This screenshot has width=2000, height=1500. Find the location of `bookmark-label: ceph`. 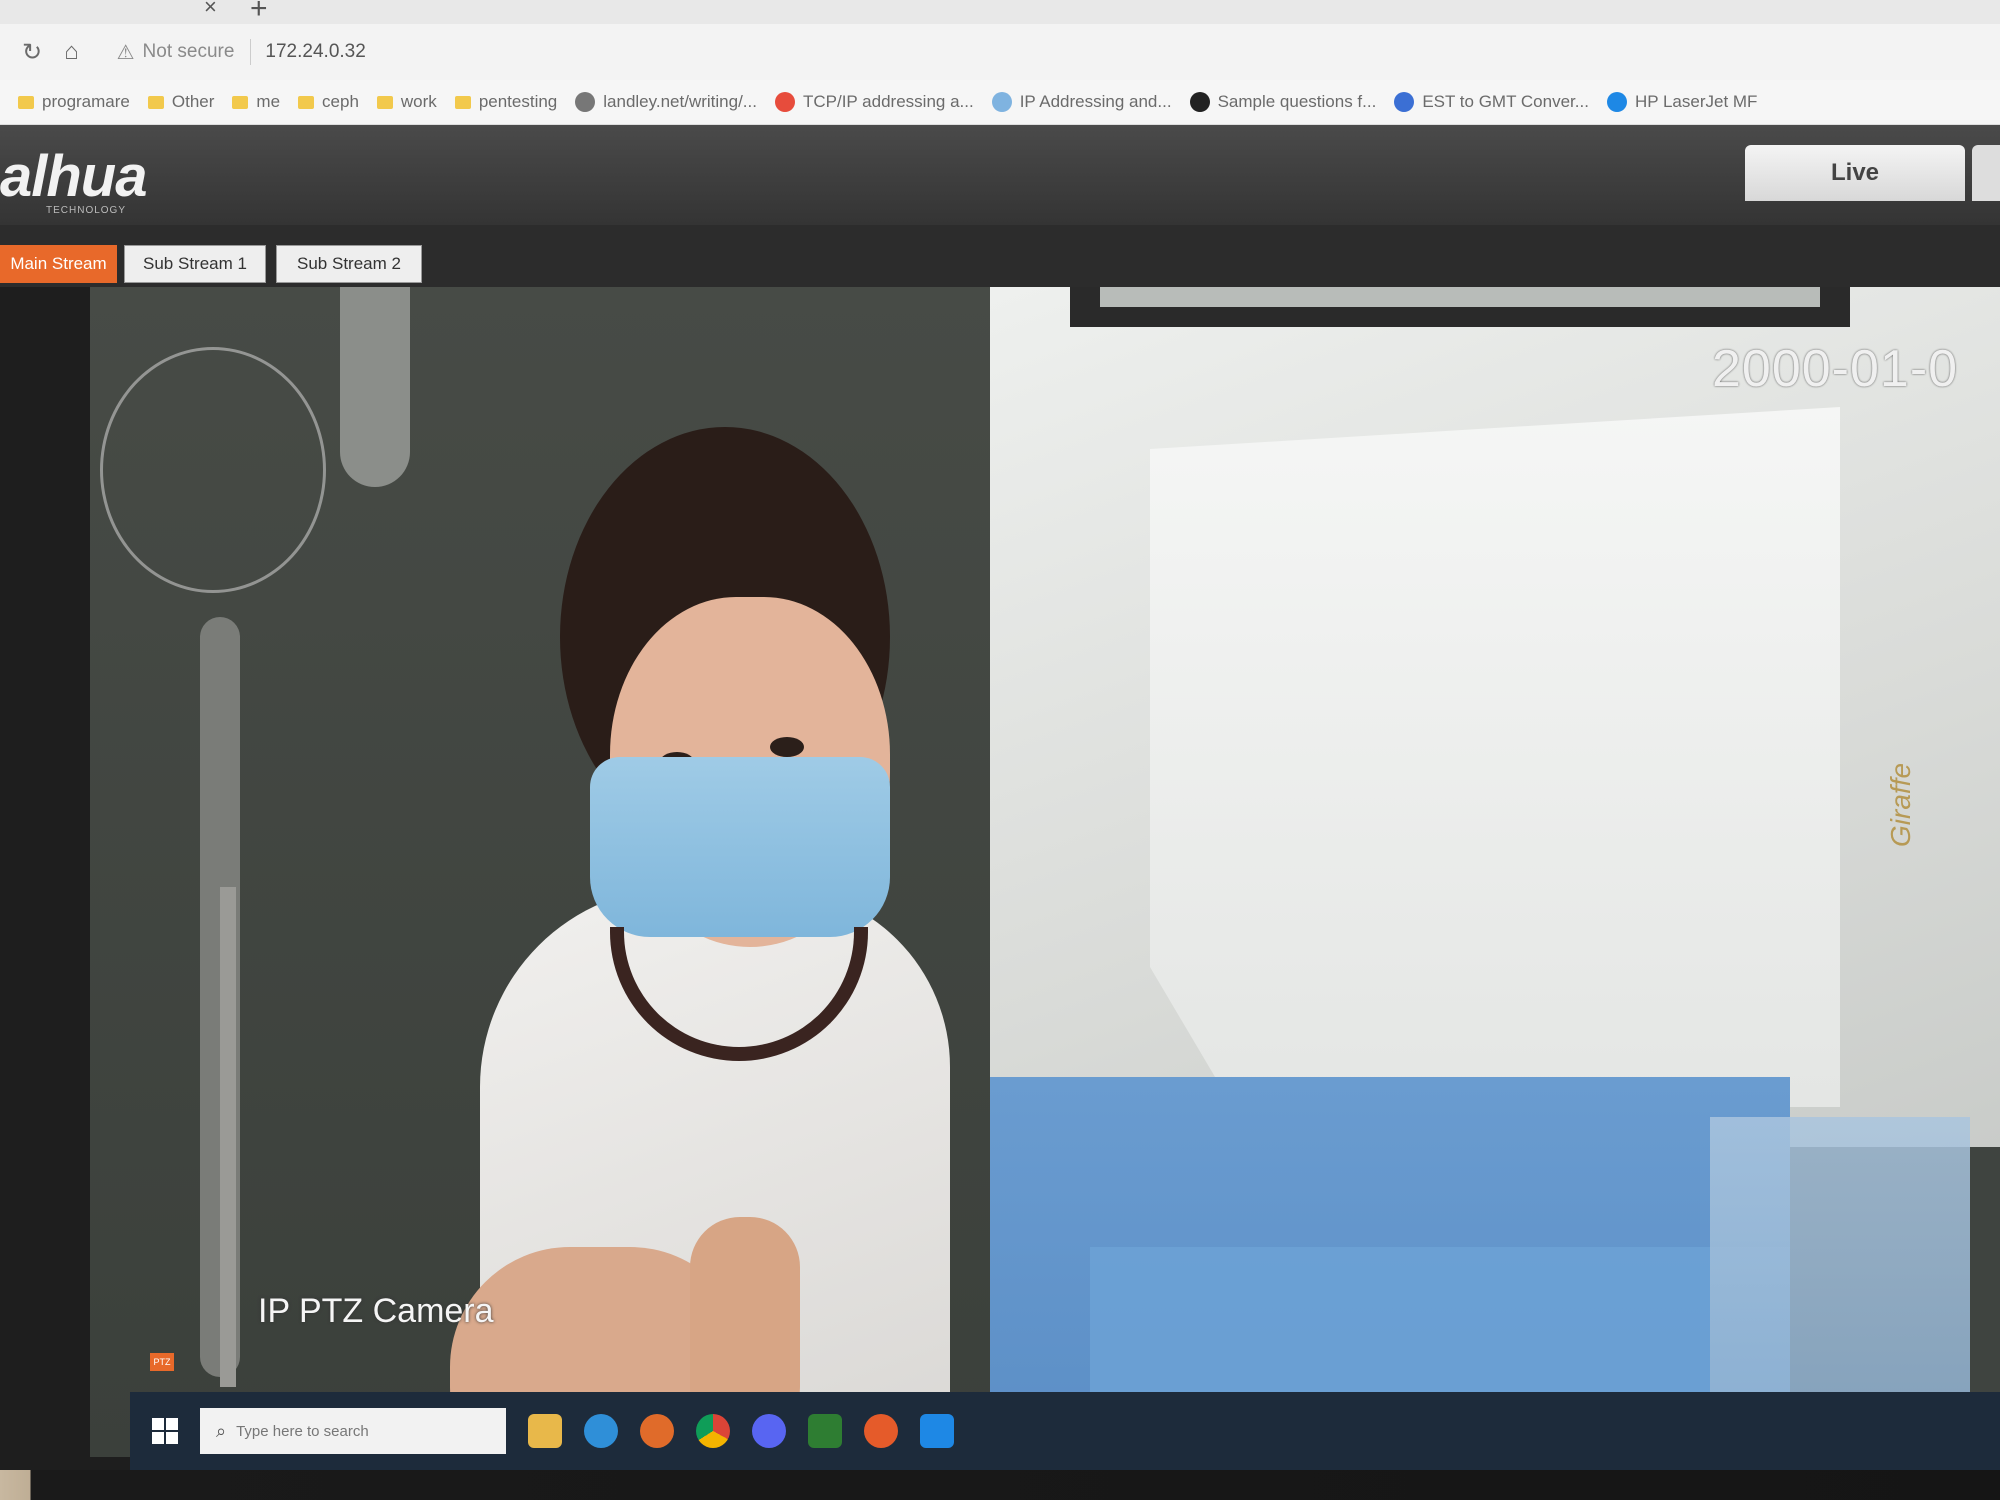

bookmark-label: ceph is located at coordinates (340, 101).